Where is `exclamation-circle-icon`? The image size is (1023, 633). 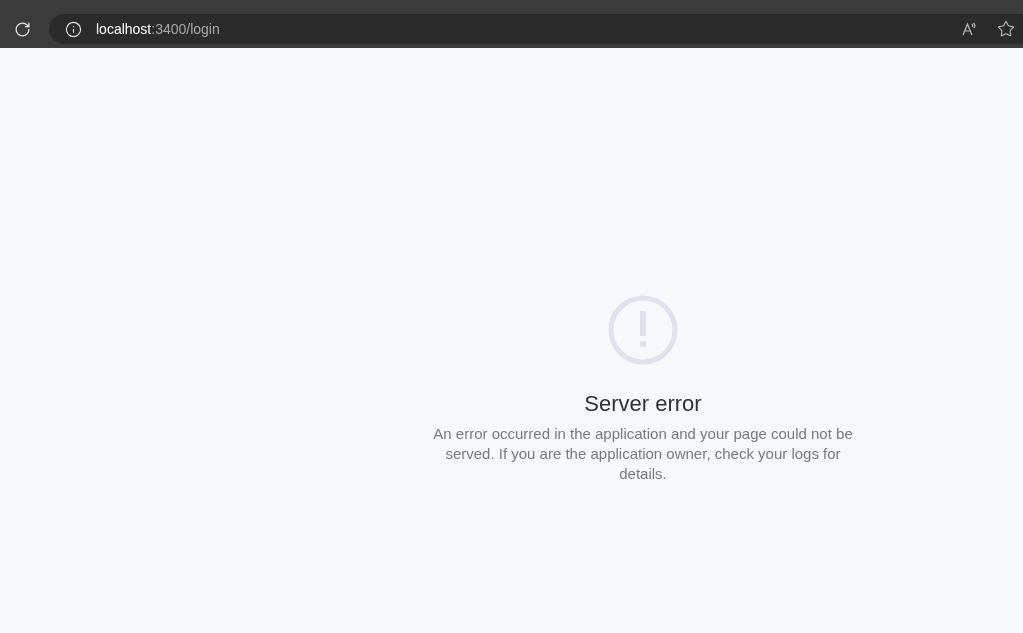
exclamation-circle-icon is located at coordinates (643, 330).